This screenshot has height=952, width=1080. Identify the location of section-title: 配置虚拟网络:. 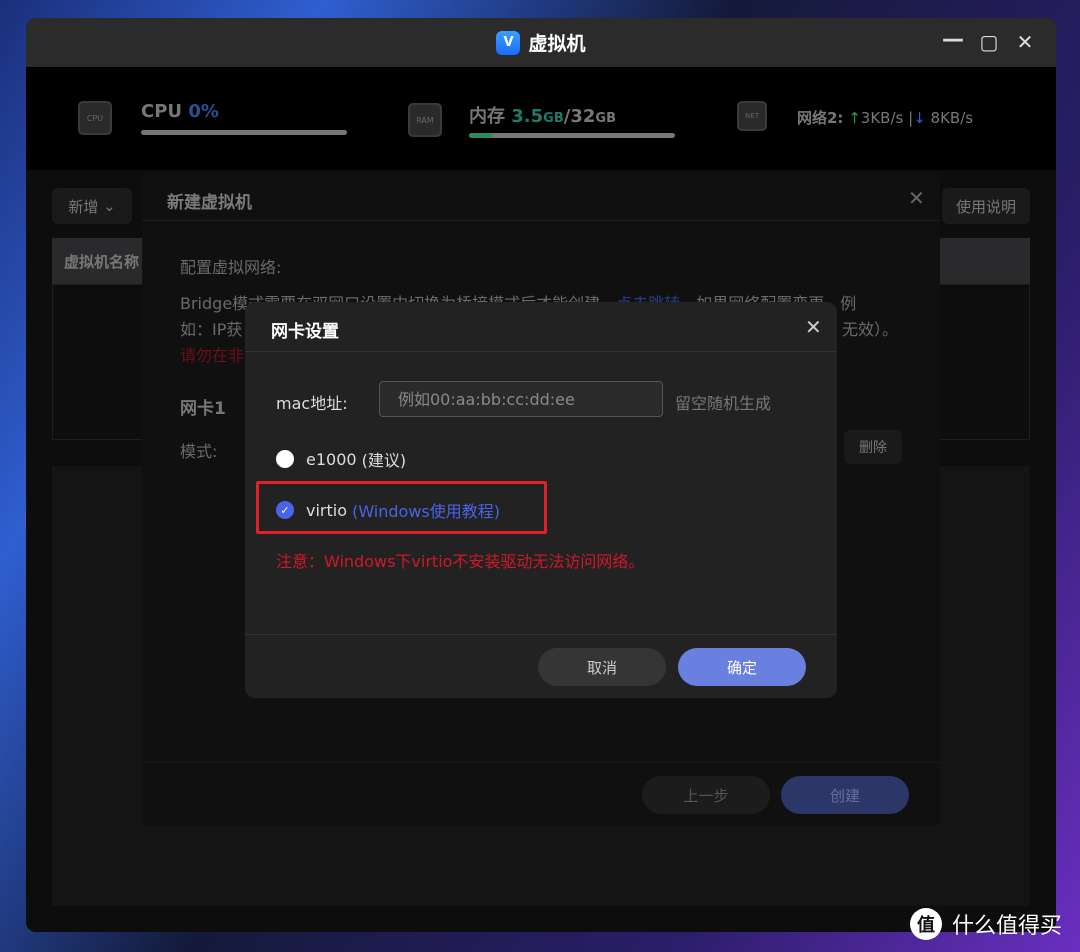
(231, 267).